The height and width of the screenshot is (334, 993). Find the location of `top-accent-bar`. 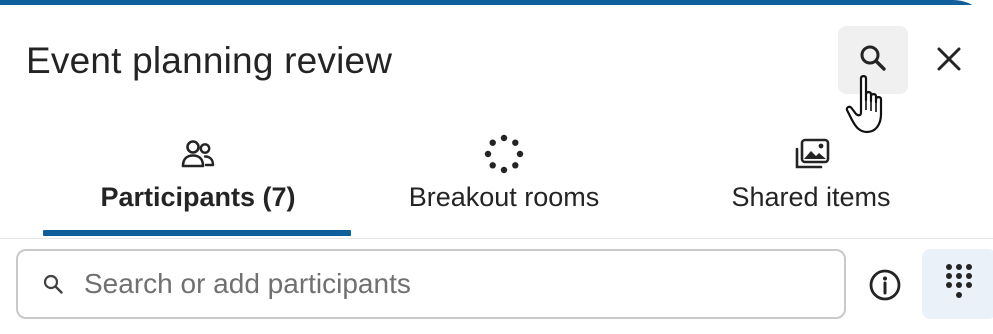

top-accent-bar is located at coordinates (496, 2).